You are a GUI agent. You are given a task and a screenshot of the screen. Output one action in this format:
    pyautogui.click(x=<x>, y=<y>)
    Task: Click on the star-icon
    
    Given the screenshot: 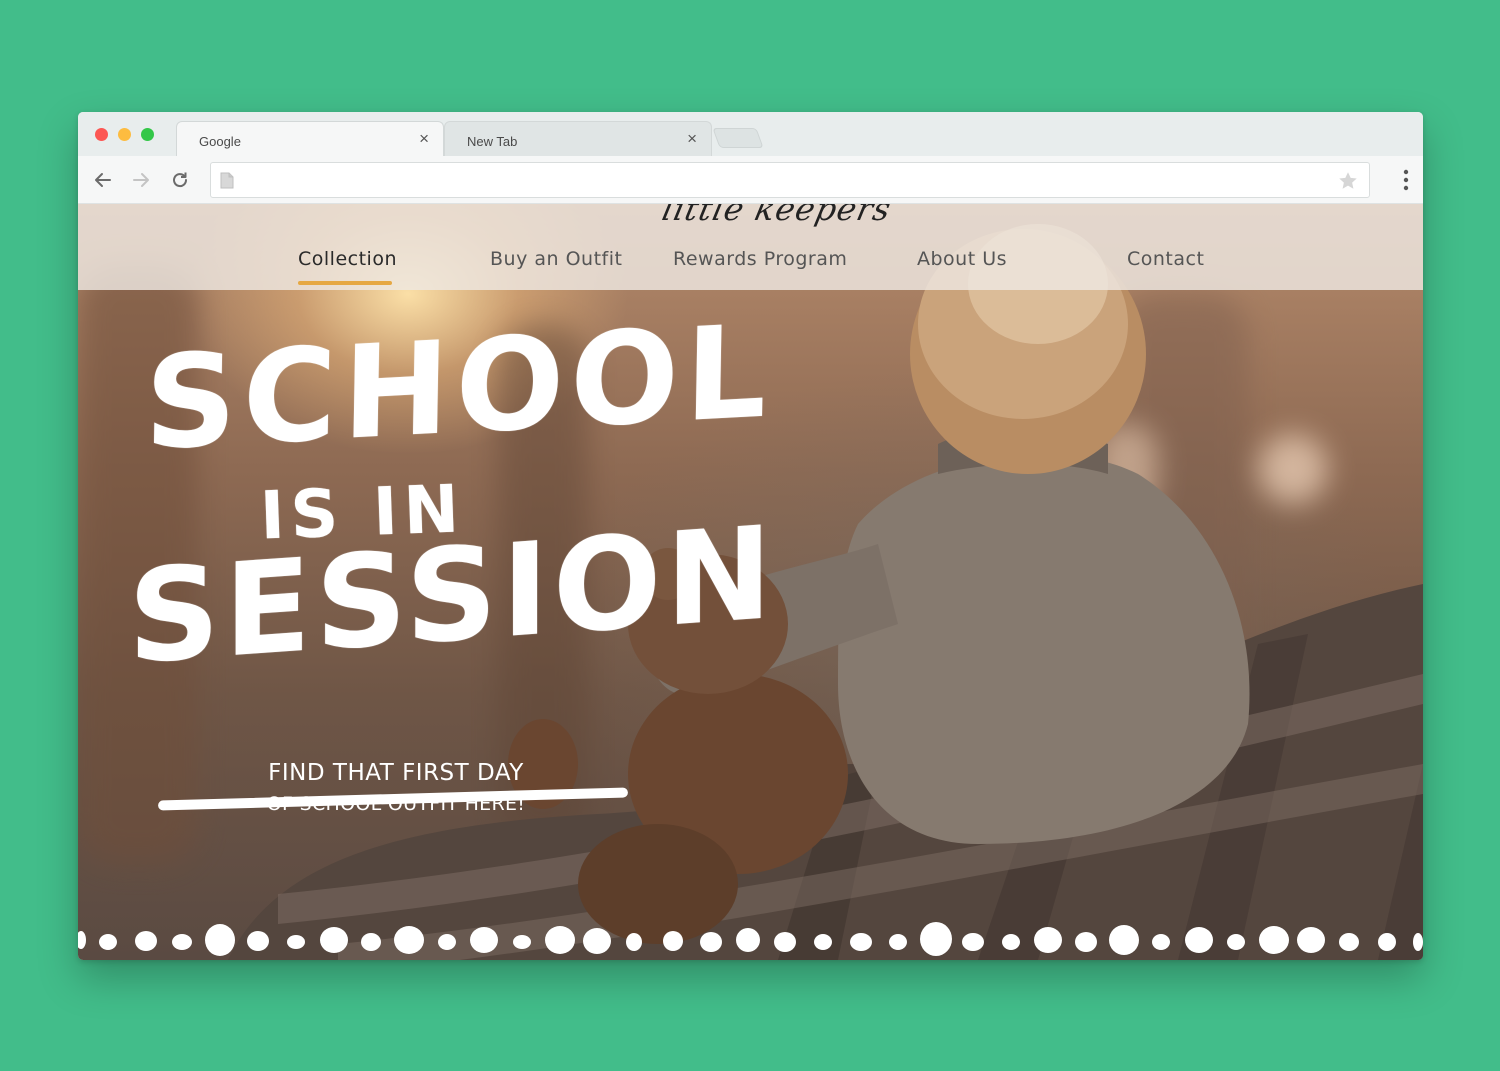 What is the action you would take?
    pyautogui.click(x=1348, y=181)
    